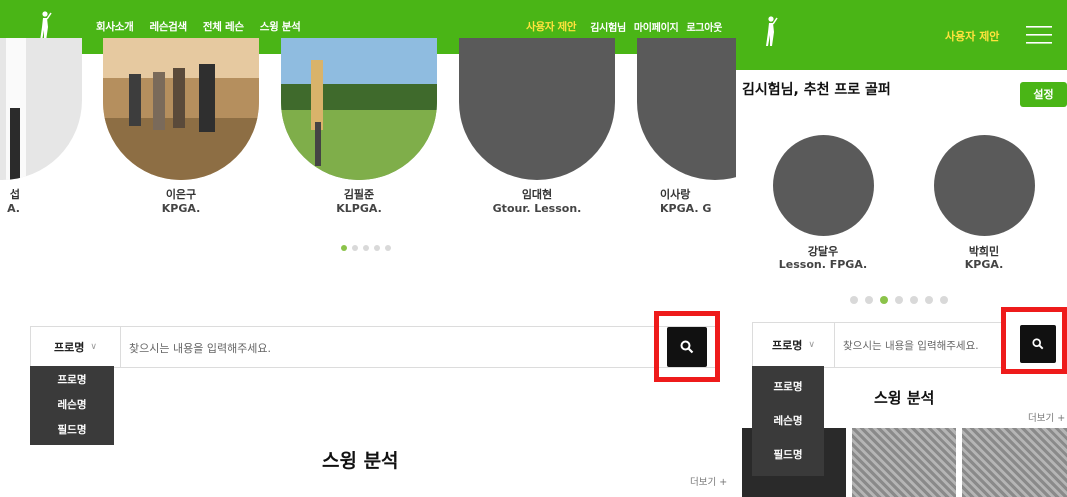  Describe the element at coordinates (1039, 35) in the screenshot. I see `hamburger-menu-icon` at that location.